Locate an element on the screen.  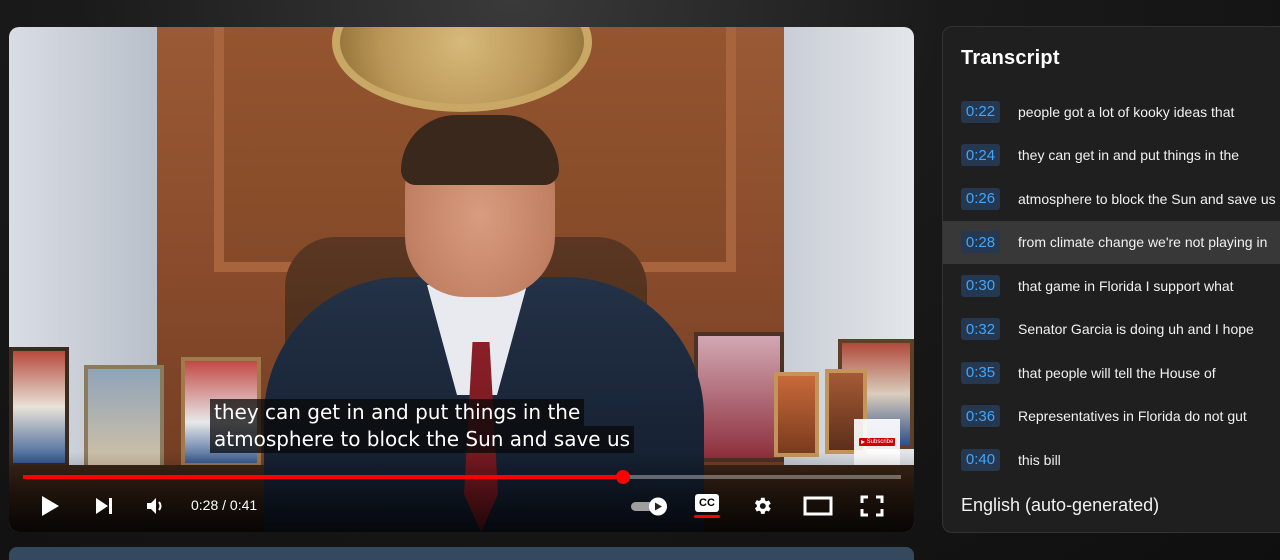
transcript-language-selector: English (auto-generated) is located at coordinates (1060, 505).